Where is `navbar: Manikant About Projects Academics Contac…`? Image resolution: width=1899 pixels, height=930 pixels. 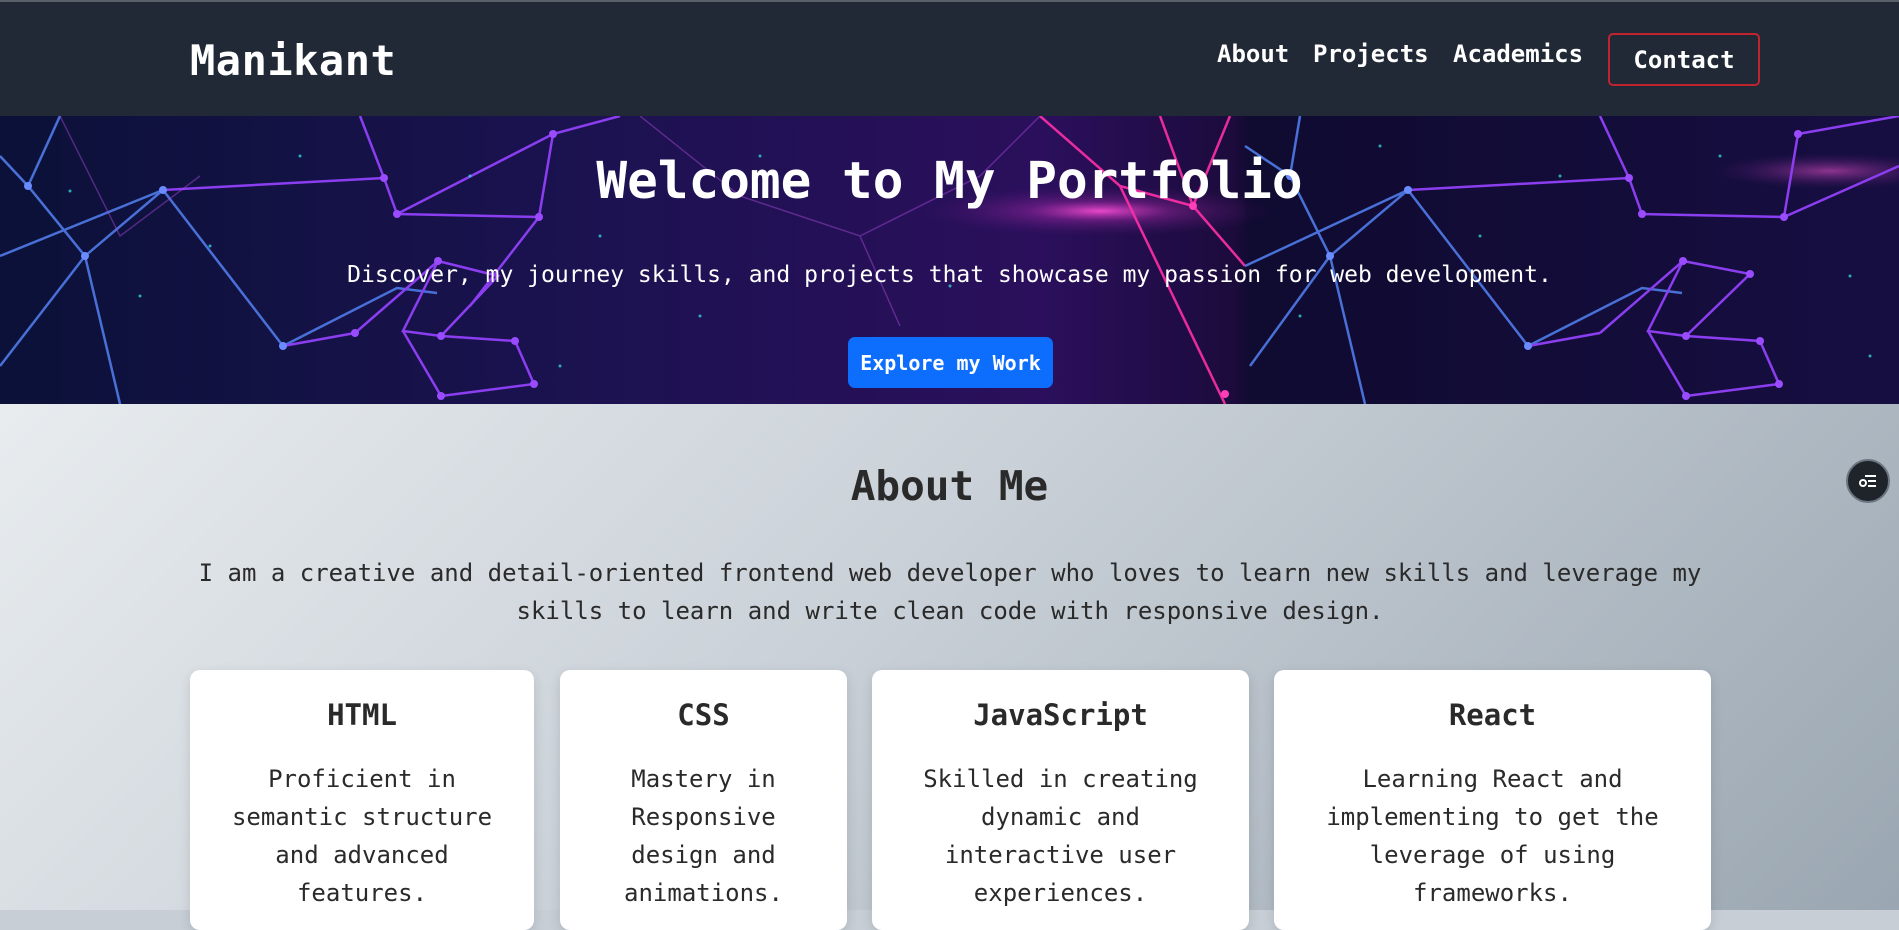
navbar: Manikant About Projects Academics Contac… is located at coordinates (949, 59).